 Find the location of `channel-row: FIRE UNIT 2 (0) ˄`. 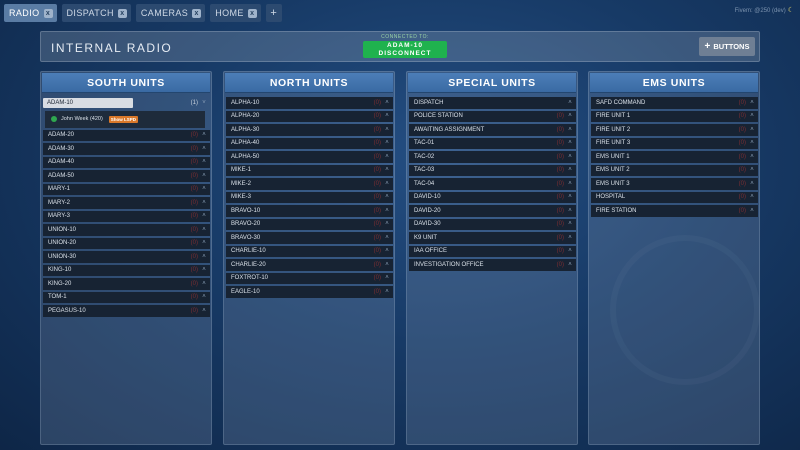

channel-row: FIRE UNIT 2 (0) ˄ is located at coordinates (674, 130).